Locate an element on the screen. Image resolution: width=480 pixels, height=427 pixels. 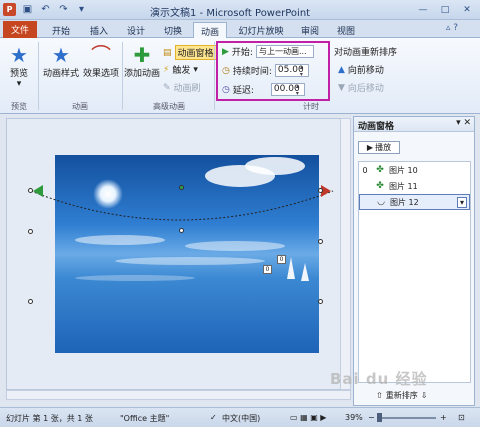
animation-pane-label: 动画窗格 is located at coordinates (195, 52).